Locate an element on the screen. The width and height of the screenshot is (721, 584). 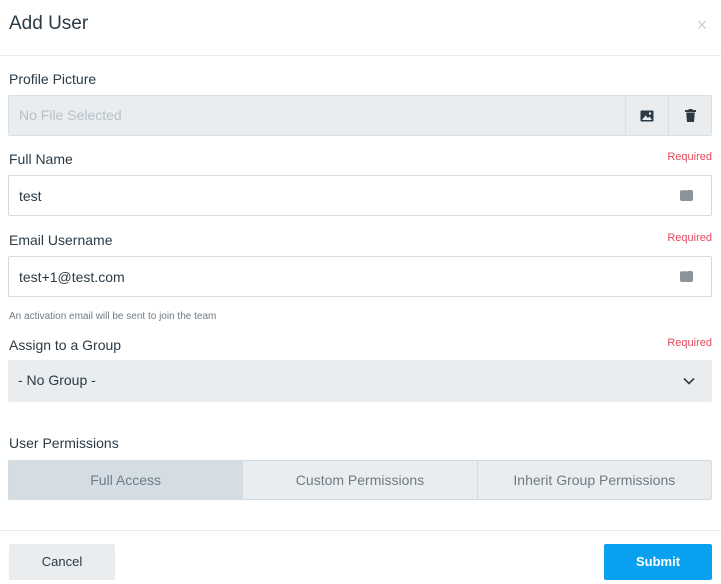
dialog-title: Add User is located at coordinates (49, 23).